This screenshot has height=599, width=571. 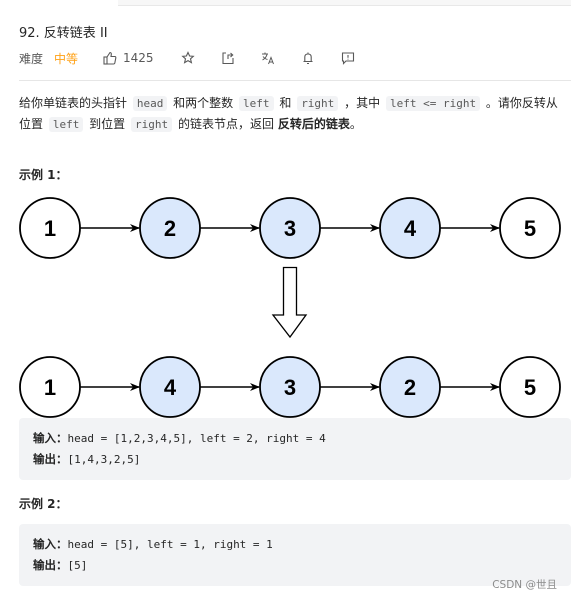 I want to click on before-node-value: 3, so click(x=290, y=228).